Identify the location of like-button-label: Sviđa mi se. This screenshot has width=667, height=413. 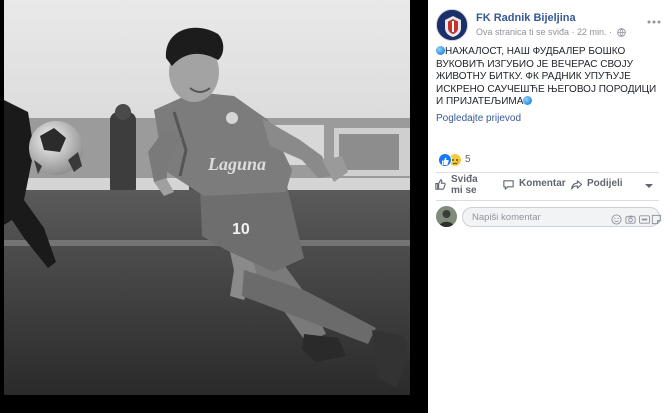
(464, 185).